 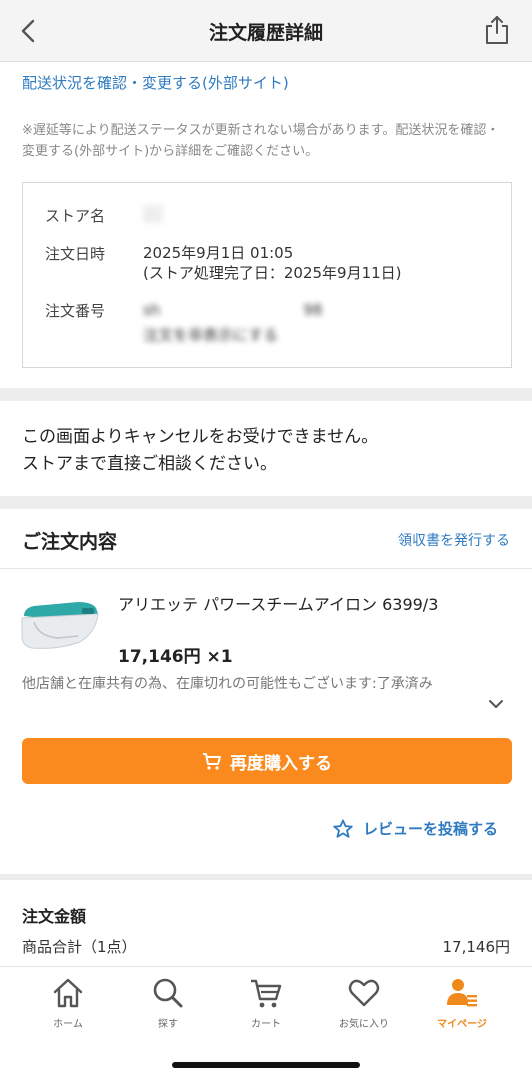 I want to click on tab-search: 探す, so click(x=168, y=1003).